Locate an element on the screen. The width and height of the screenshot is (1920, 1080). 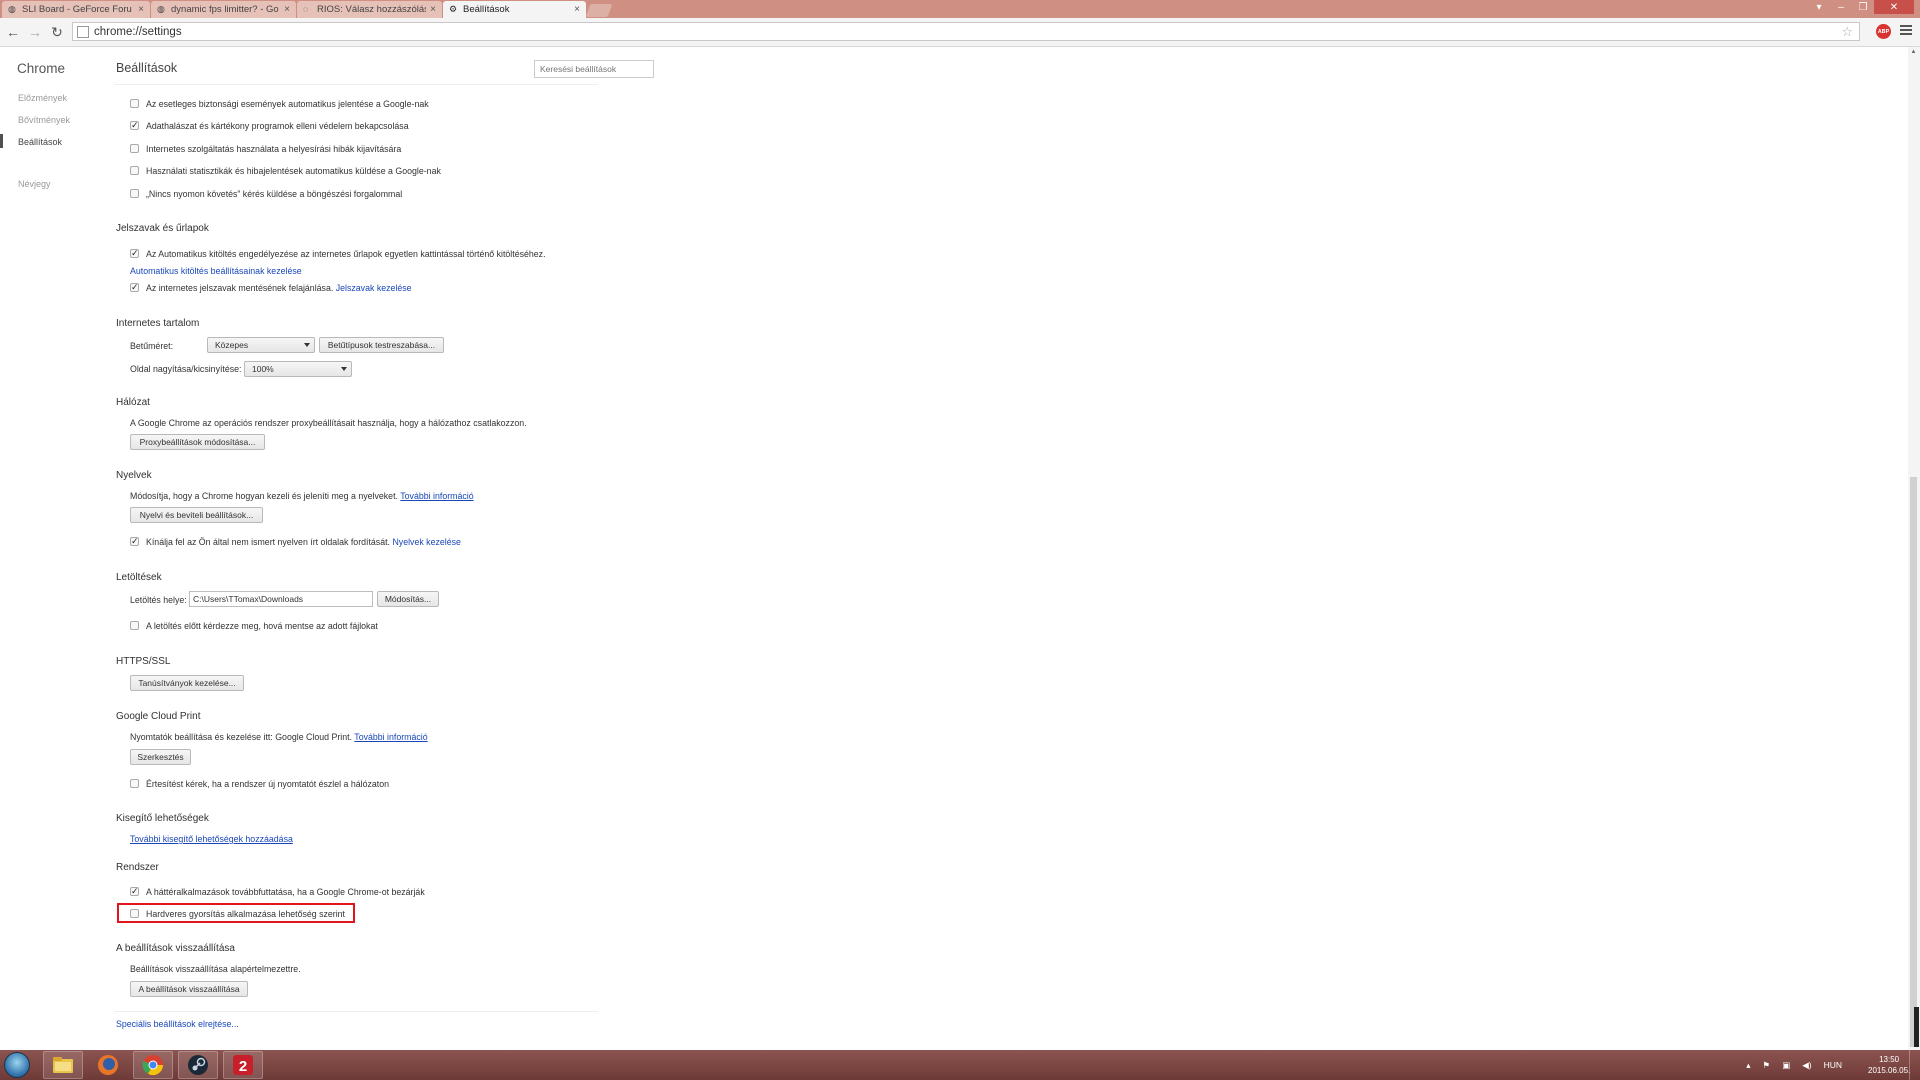
forward-arrow-icon: → is located at coordinates (35, 32).